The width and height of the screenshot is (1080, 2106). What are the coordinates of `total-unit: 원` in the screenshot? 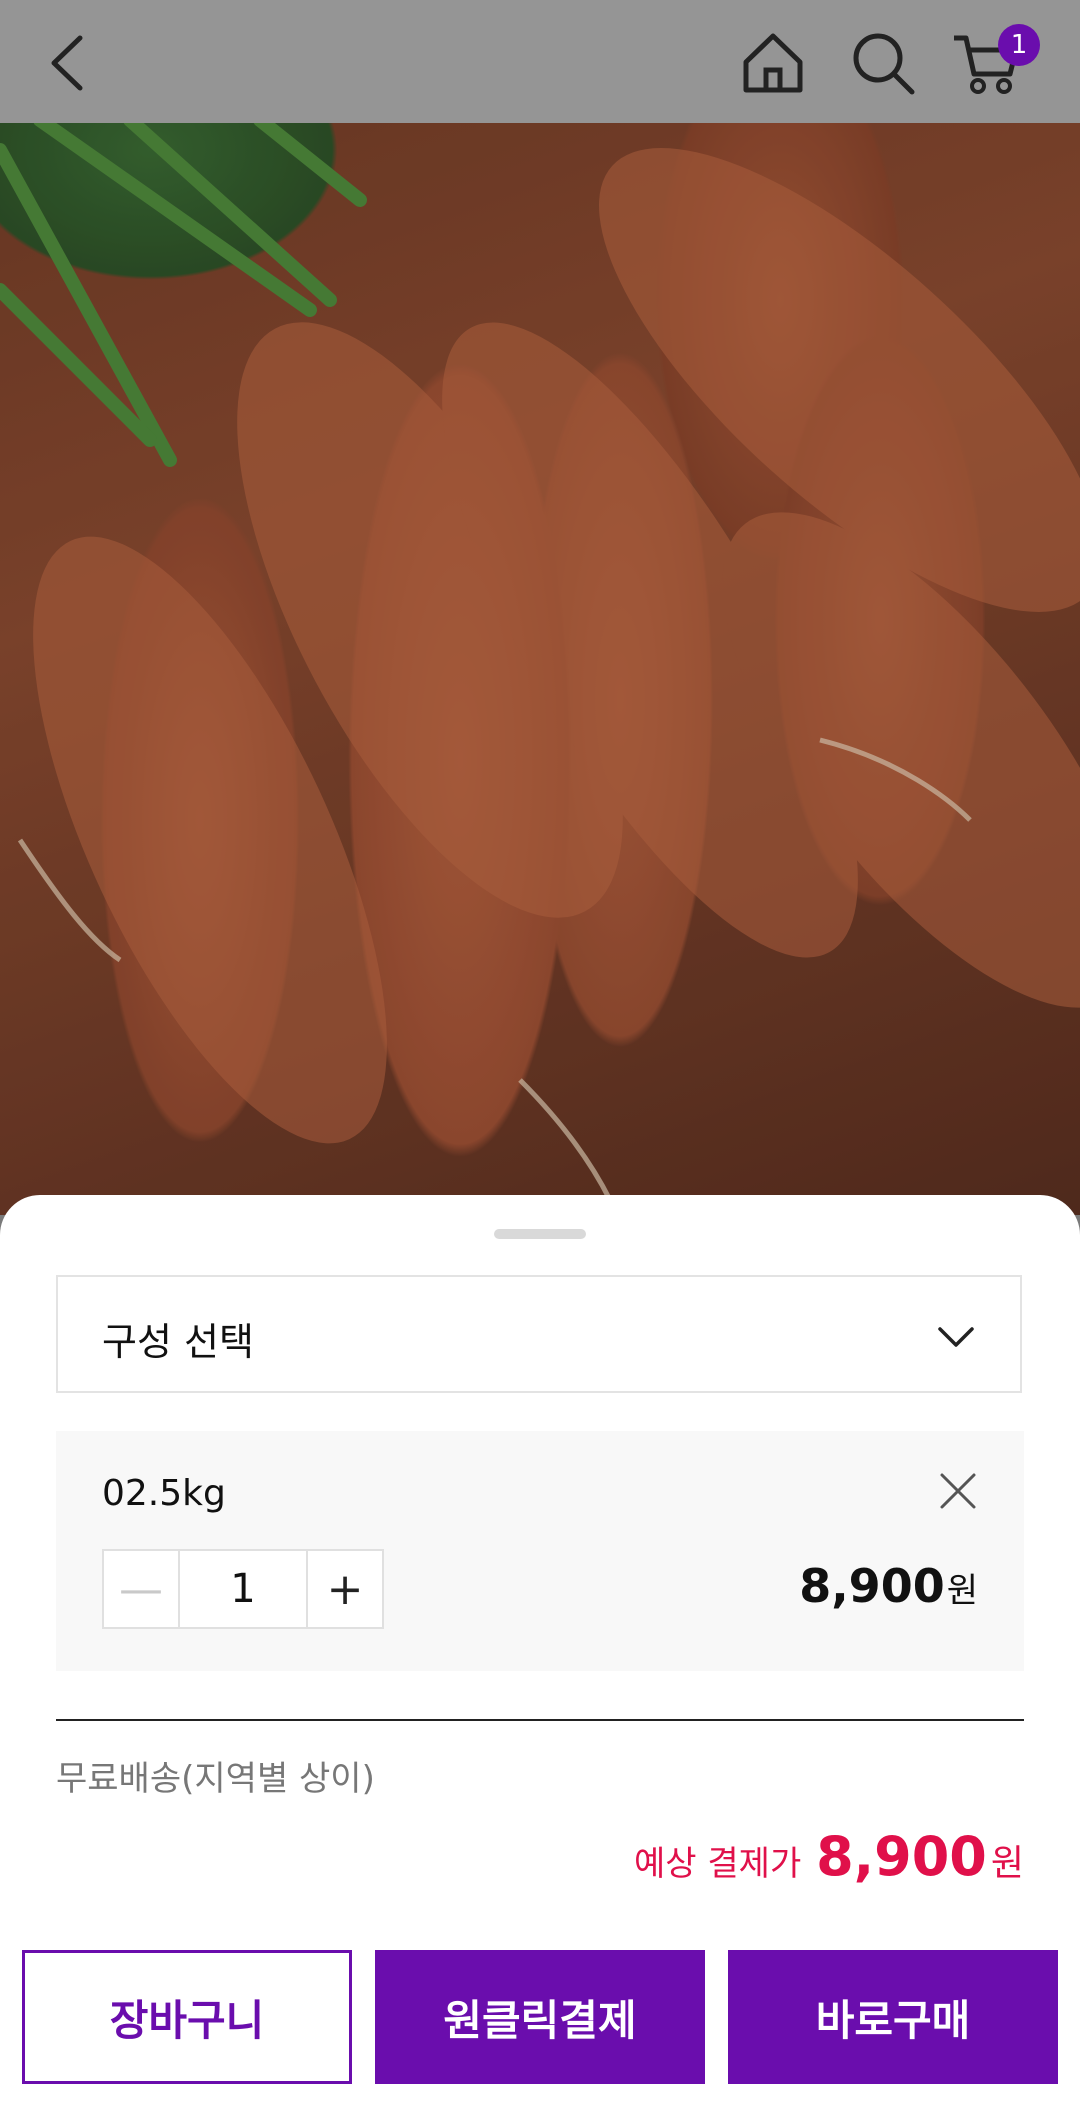 It's located at (1007, 1863).